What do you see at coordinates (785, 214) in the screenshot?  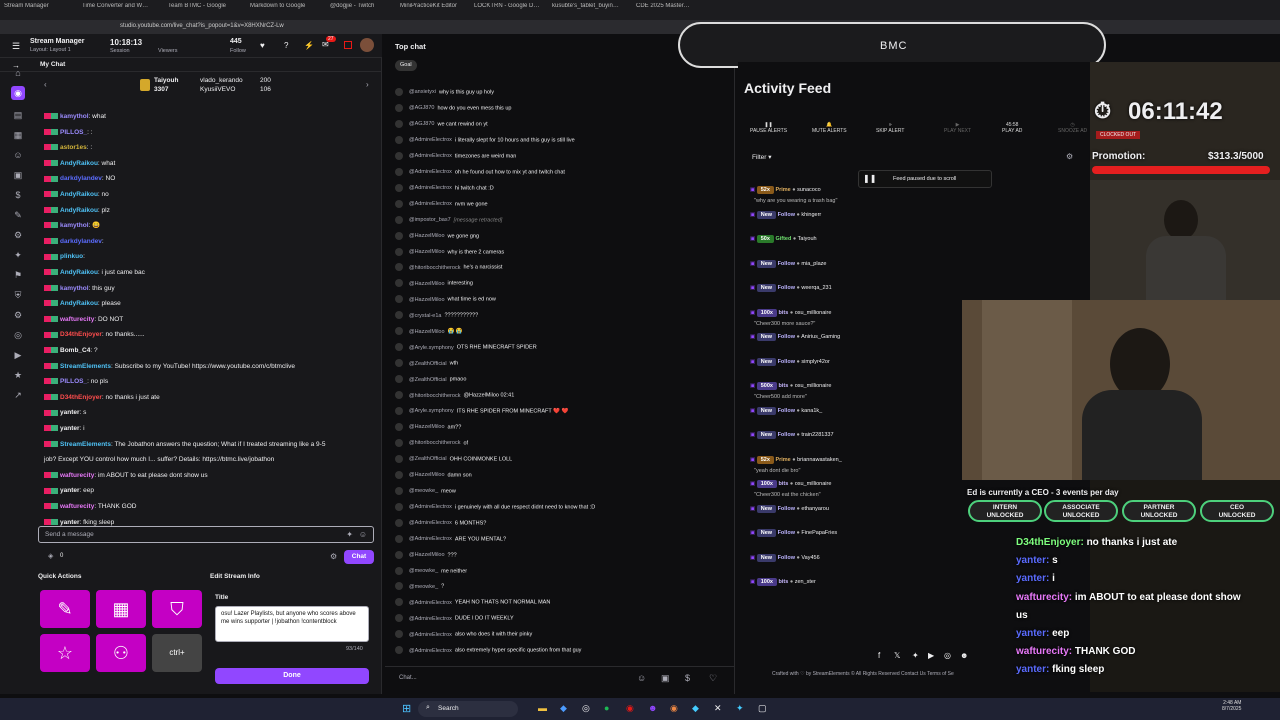 I see `activity-item: ▣ New Follow ● khingerr` at bounding box center [785, 214].